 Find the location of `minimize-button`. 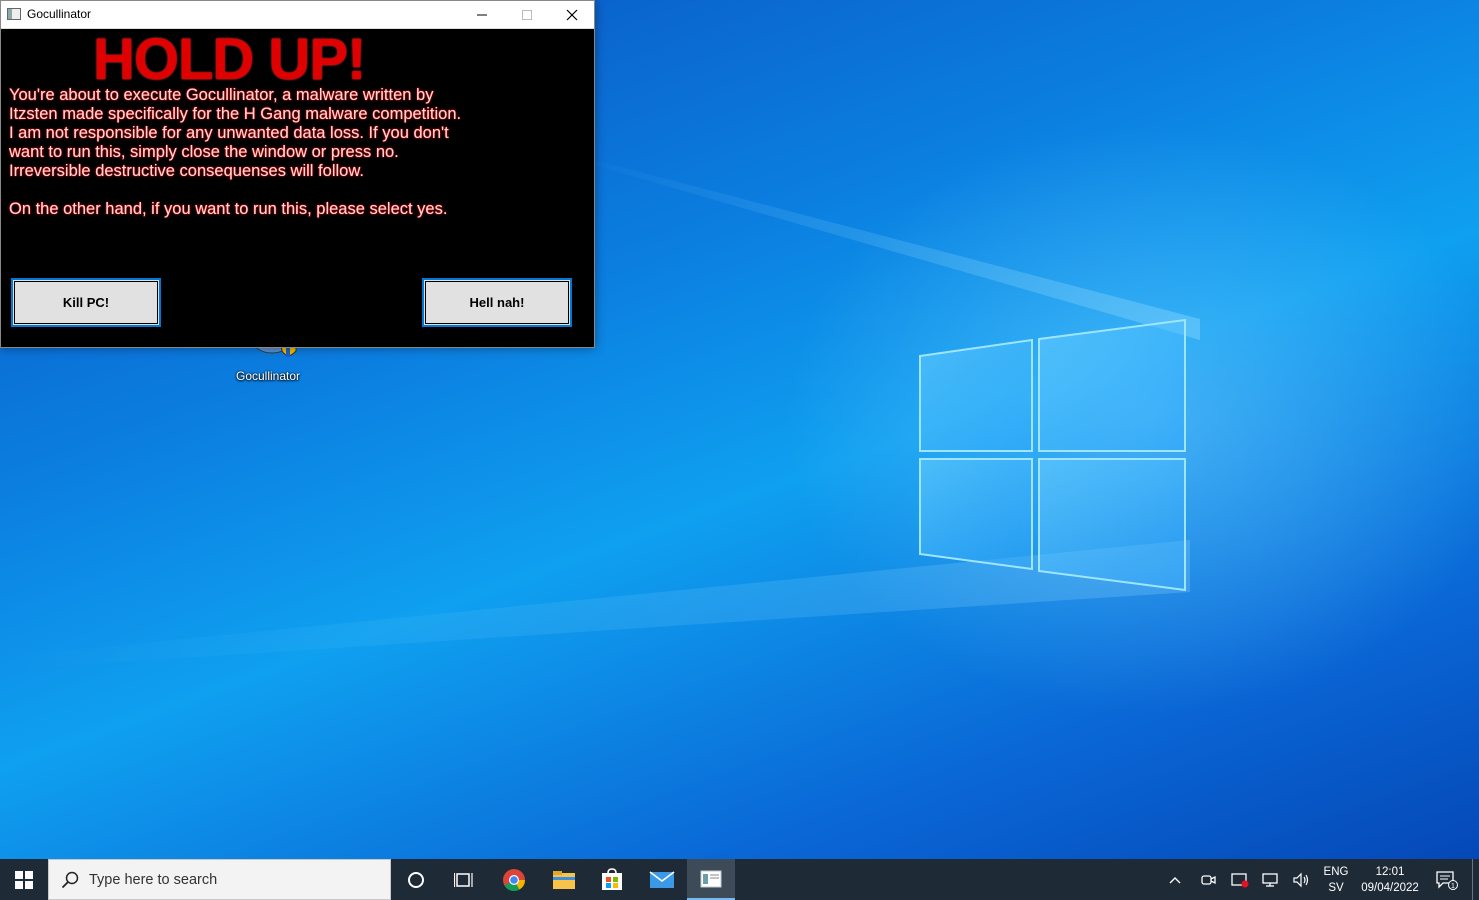

minimize-button is located at coordinates (482, 14).